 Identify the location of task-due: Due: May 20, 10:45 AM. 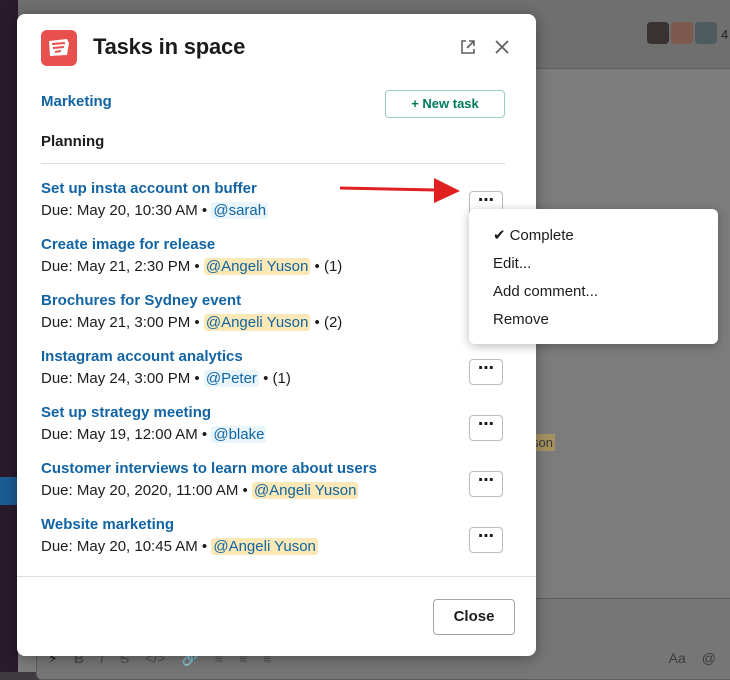
(119, 546).